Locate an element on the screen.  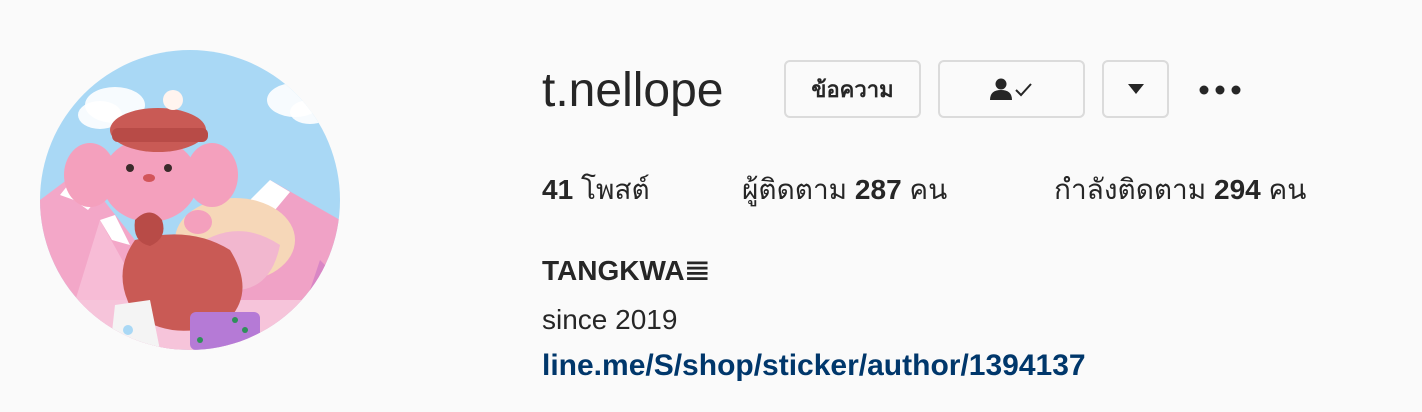
followers-count: 287 is located at coordinates (878, 189).